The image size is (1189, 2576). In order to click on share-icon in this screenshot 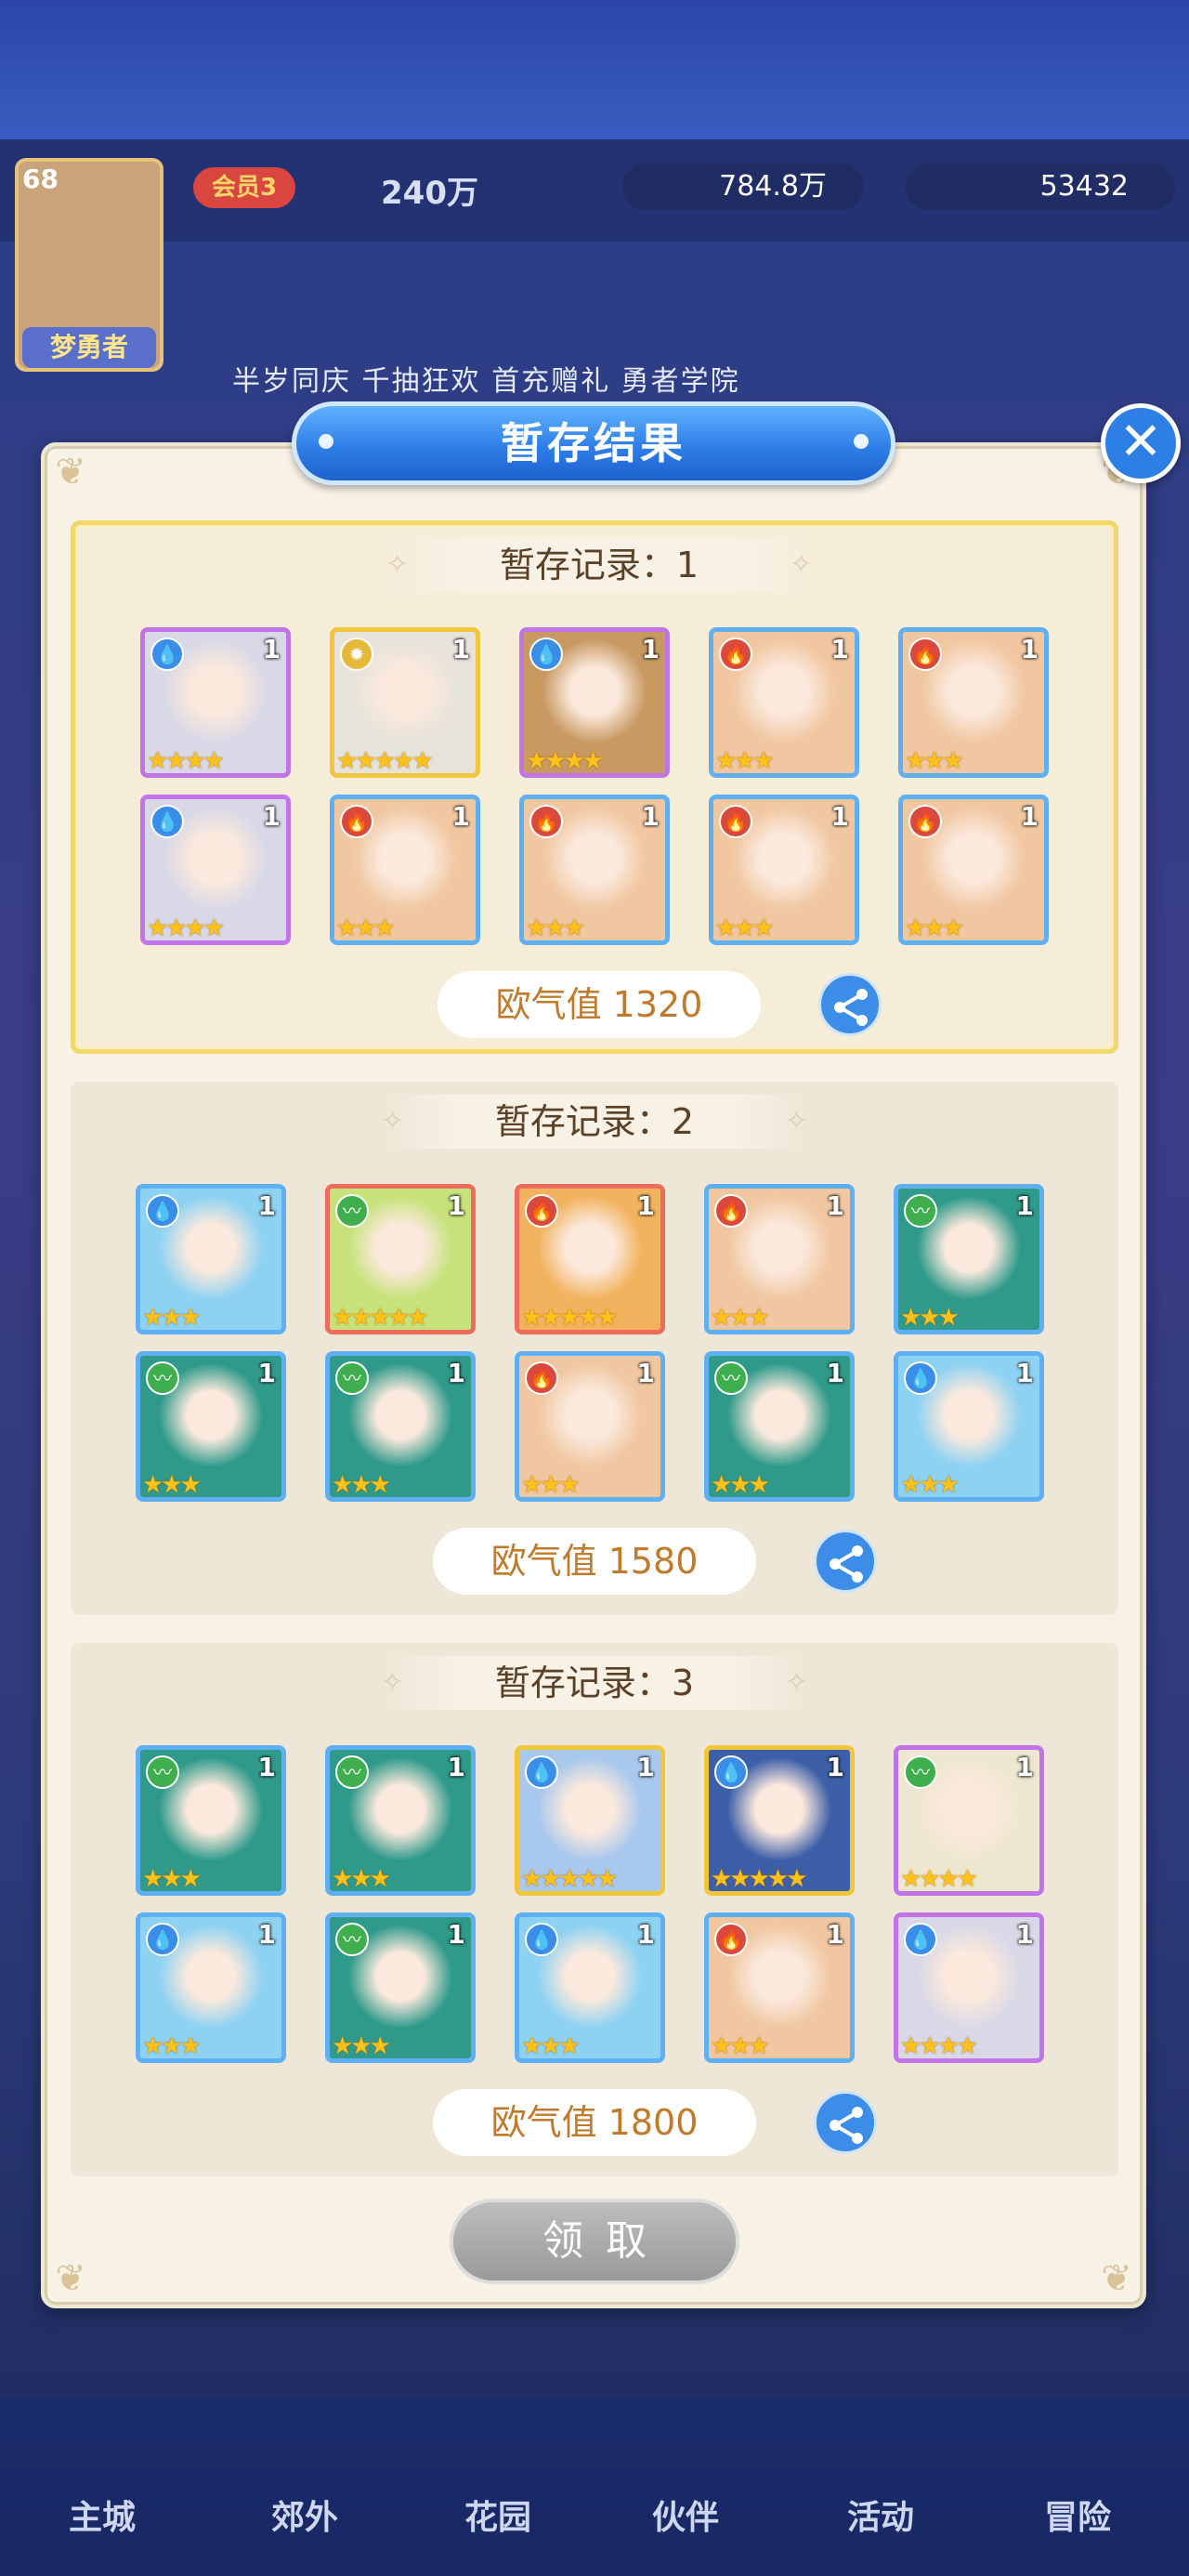, I will do `click(846, 2125)`.